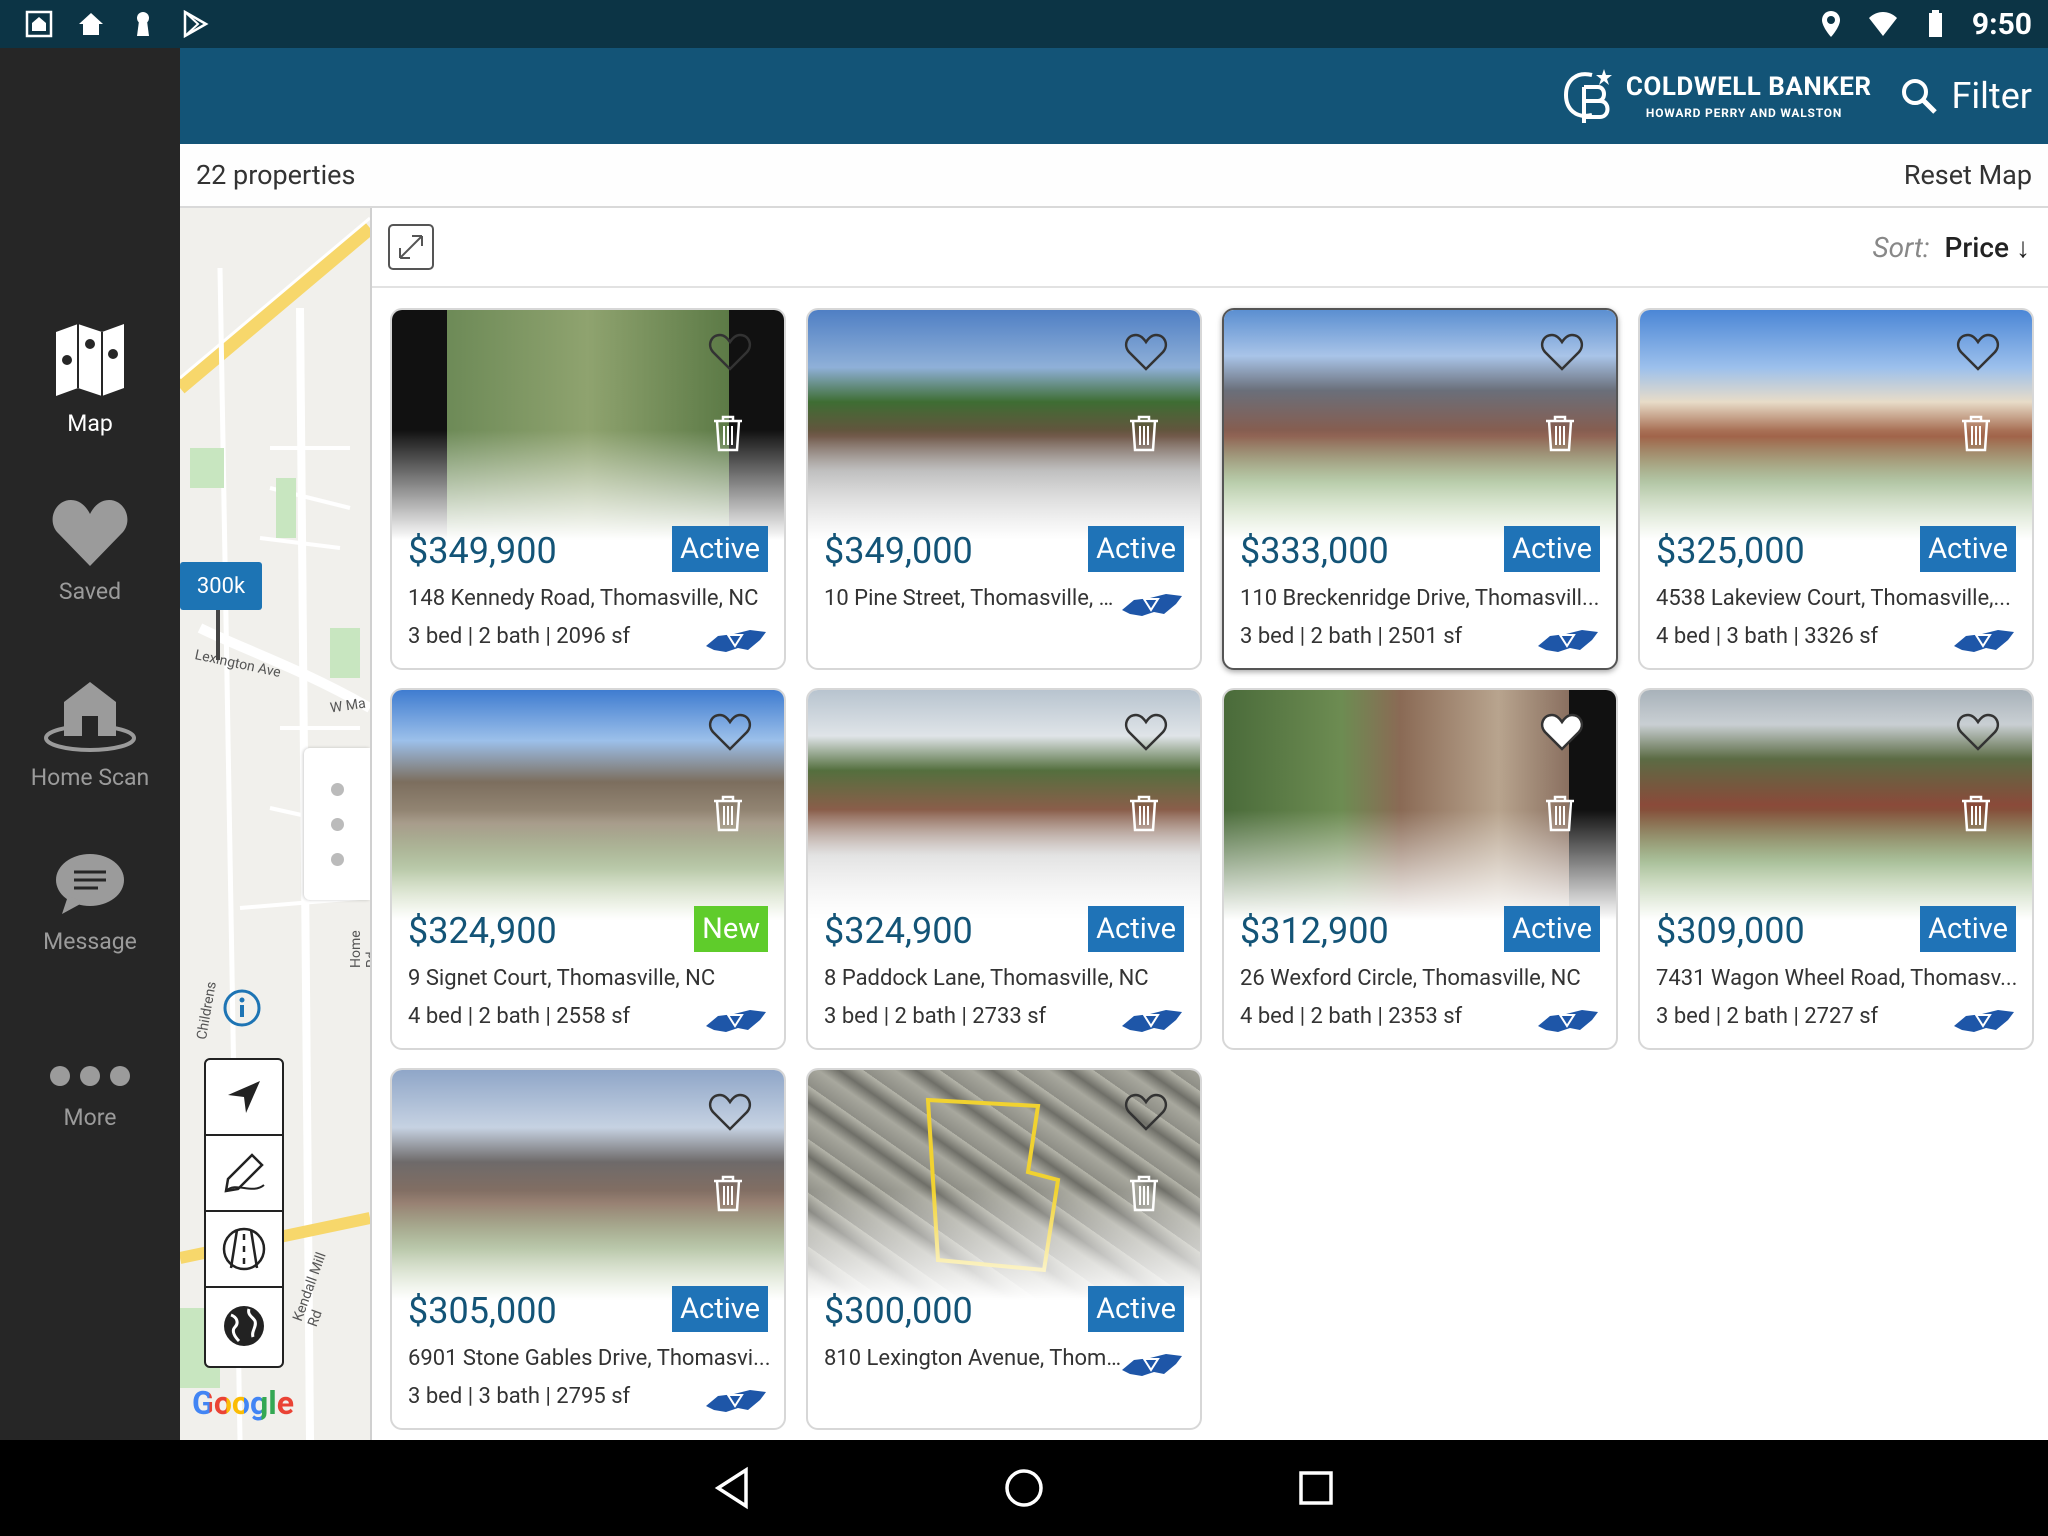 The width and height of the screenshot is (2048, 1536). What do you see at coordinates (90, 941) in the screenshot?
I see `nav-label-message: Message` at bounding box center [90, 941].